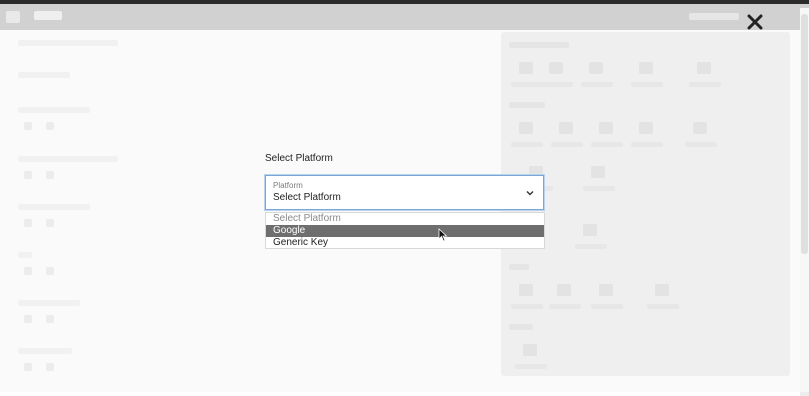  What do you see at coordinates (404, 192) in the screenshot?
I see `platform-select: Platform Select Platform` at bounding box center [404, 192].